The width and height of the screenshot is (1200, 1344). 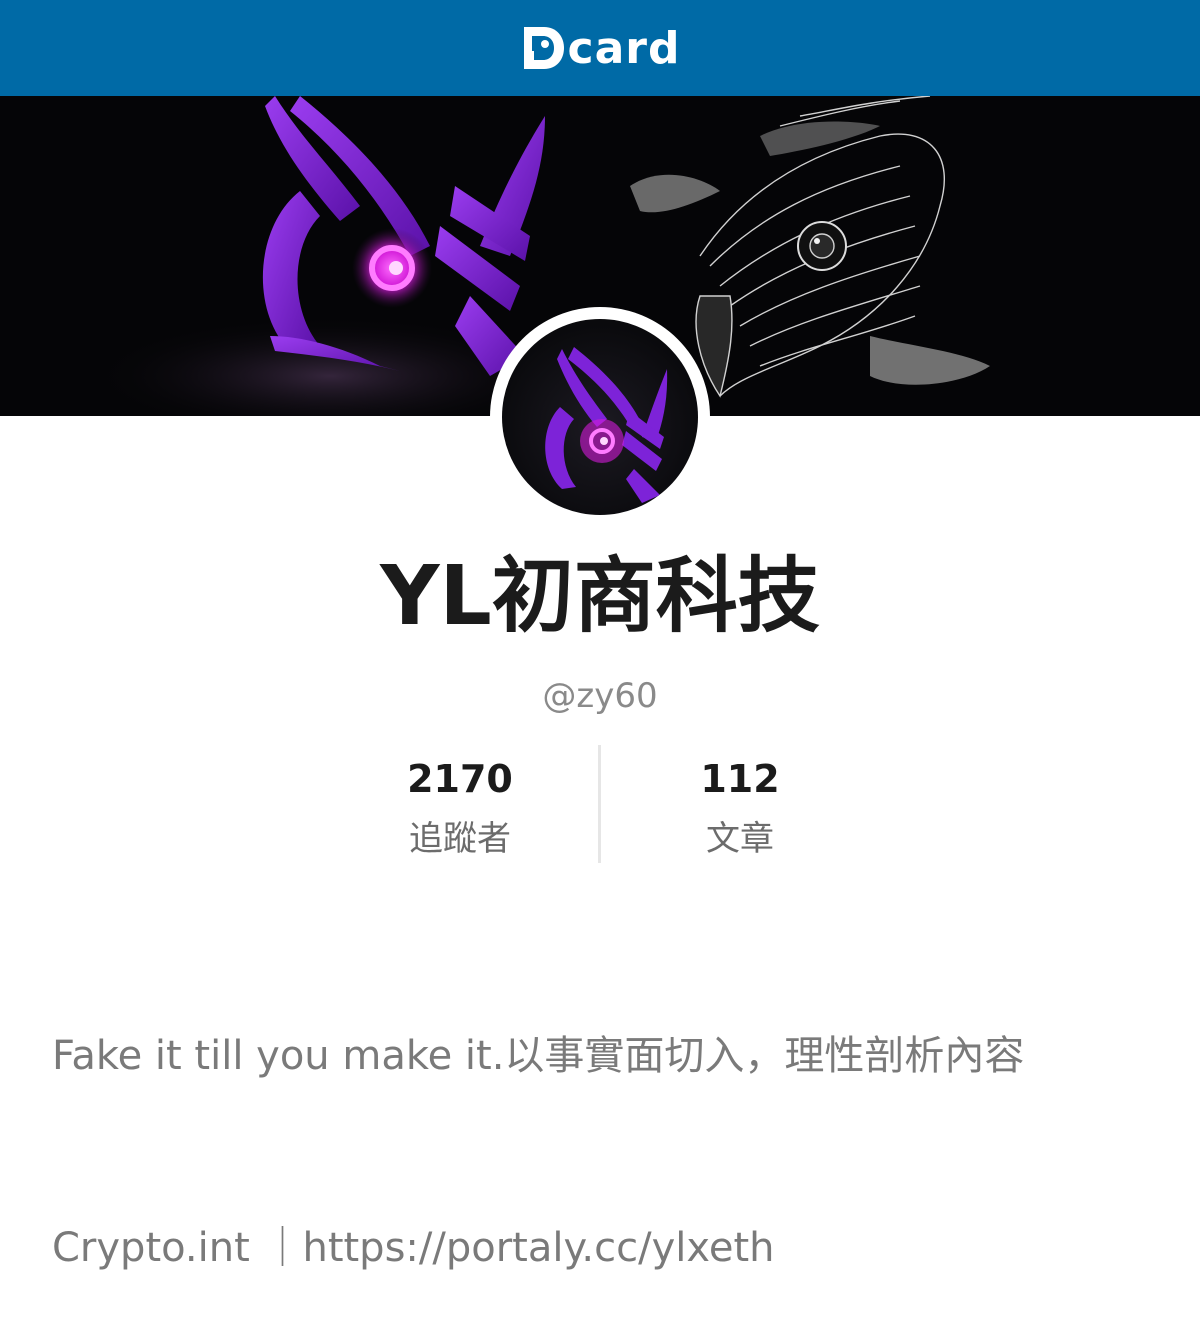 I want to click on top-bar: card, so click(x=600, y=48).